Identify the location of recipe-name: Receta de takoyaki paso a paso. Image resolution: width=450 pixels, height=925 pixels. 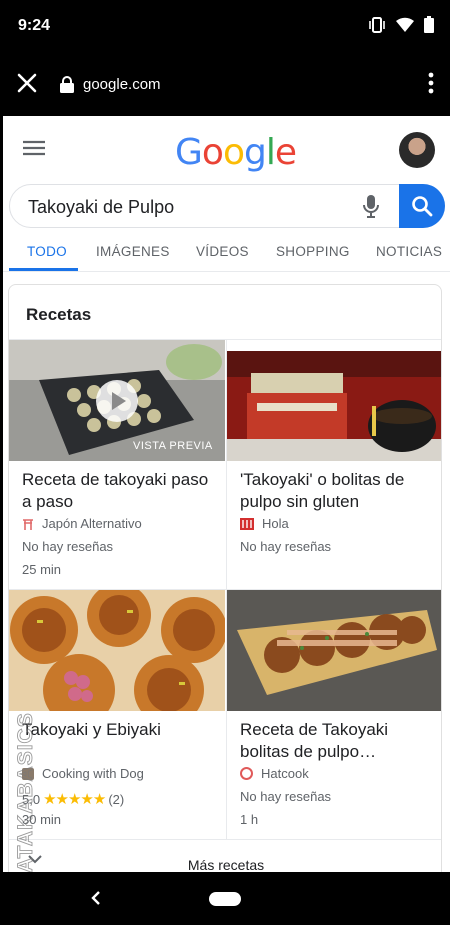
(122, 491).